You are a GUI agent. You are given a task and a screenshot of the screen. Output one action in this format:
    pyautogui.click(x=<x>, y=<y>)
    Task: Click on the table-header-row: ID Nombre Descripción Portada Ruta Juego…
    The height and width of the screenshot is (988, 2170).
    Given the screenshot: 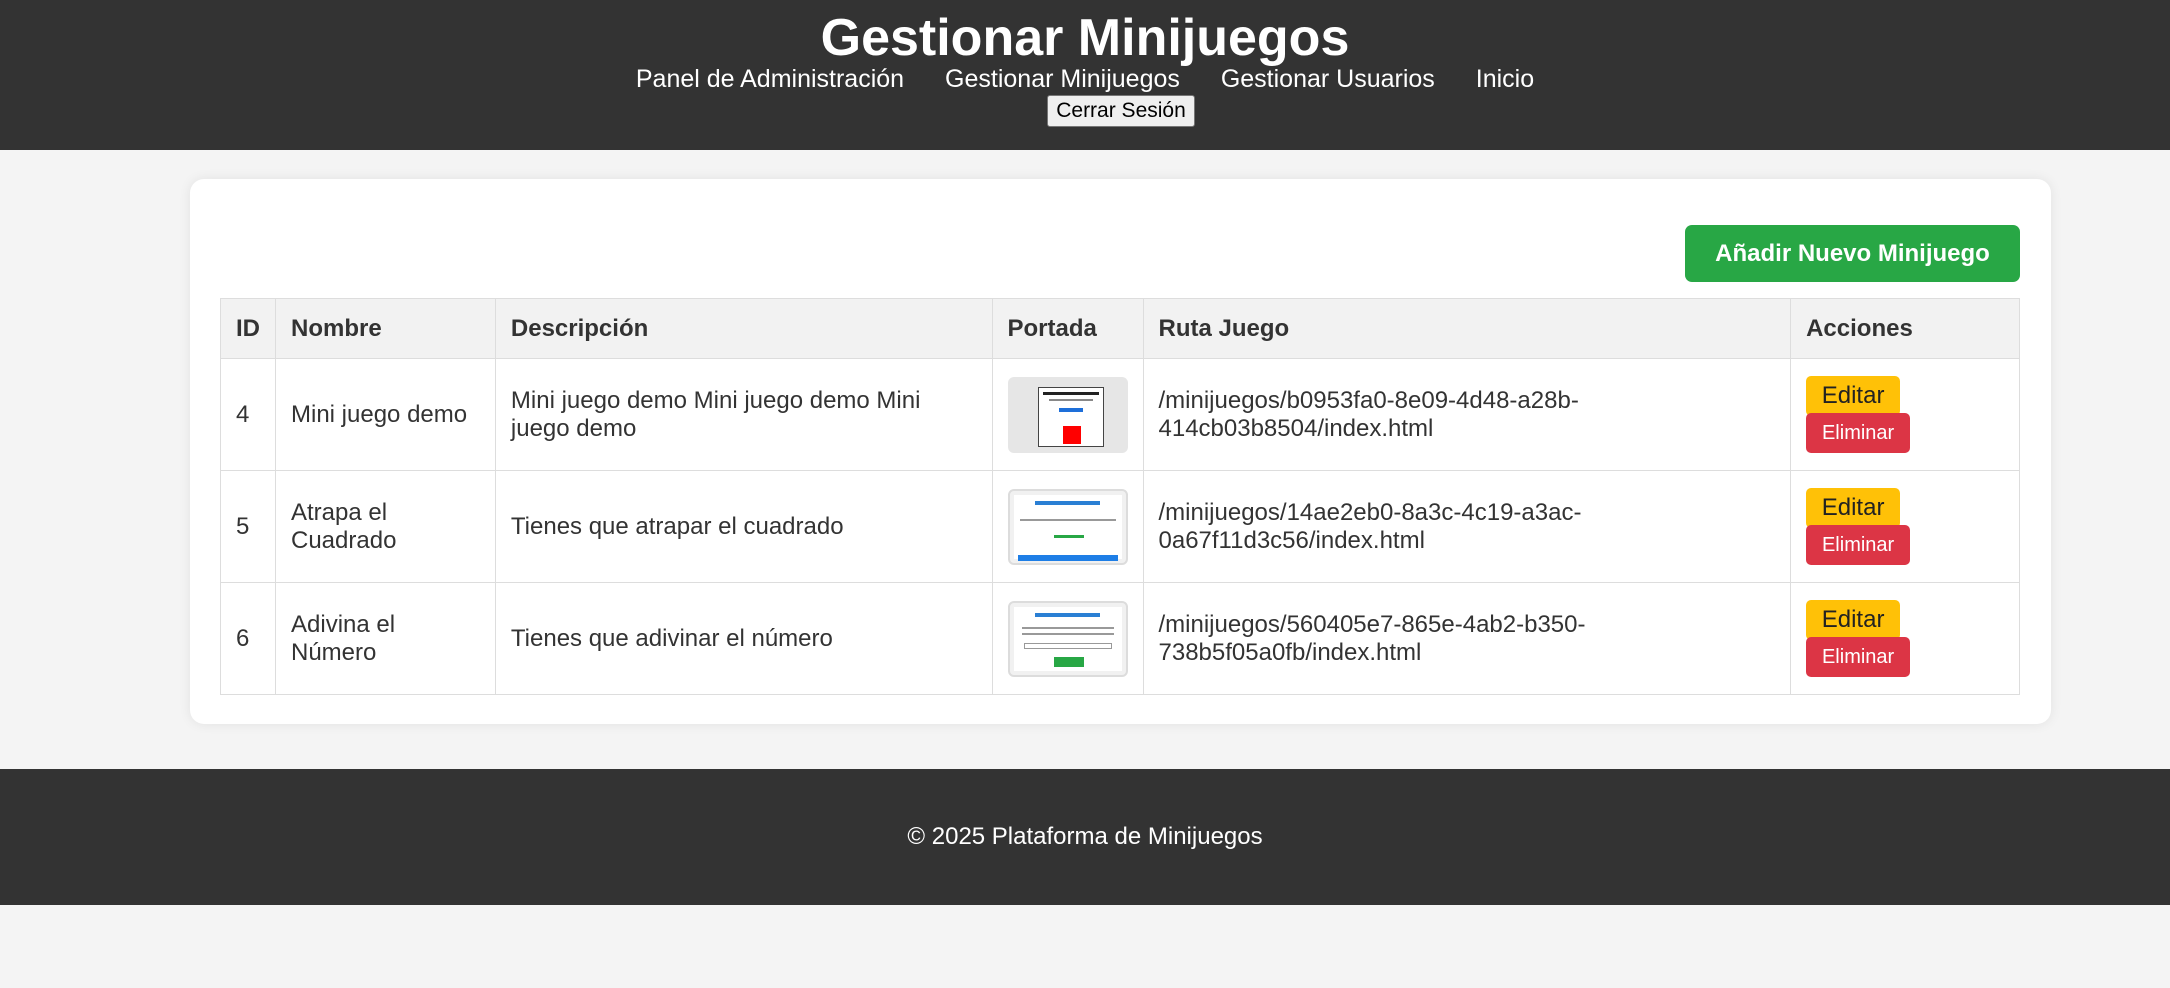 What is the action you would take?
    pyautogui.click(x=1120, y=328)
    